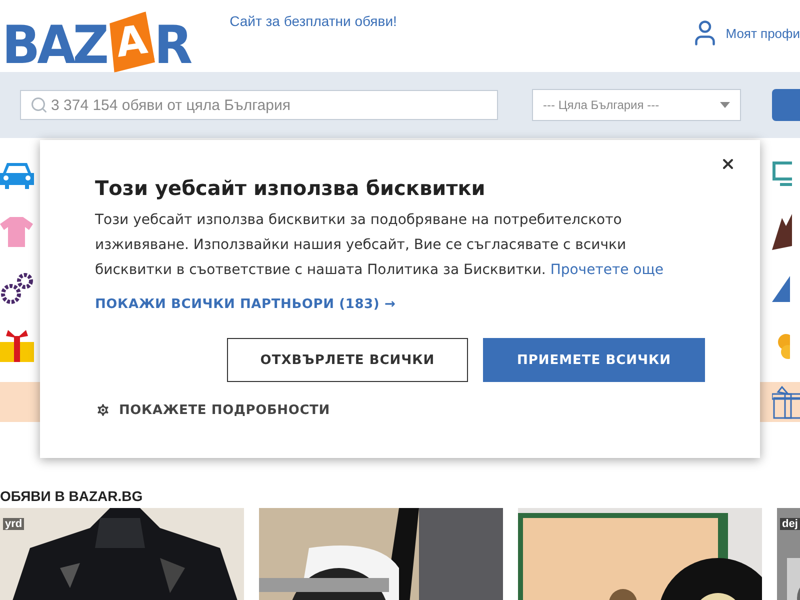 The height and width of the screenshot is (600, 800). I want to click on caret-icon, so click(725, 105).